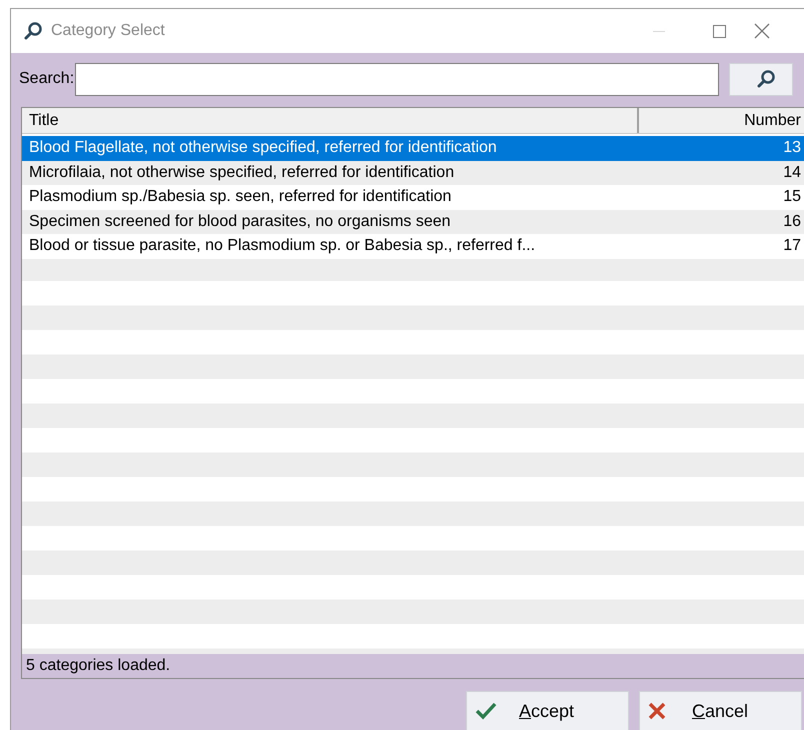 The width and height of the screenshot is (804, 730). Describe the element at coordinates (792, 246) in the screenshot. I see `number-cell-text: 17` at that location.